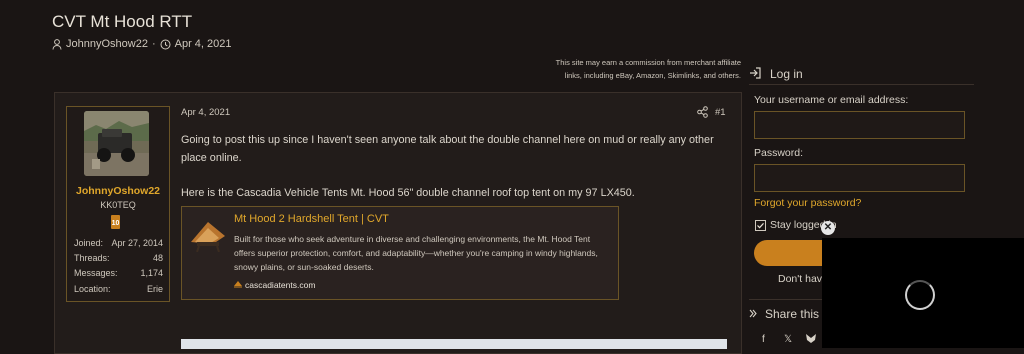  Describe the element at coordinates (755, 74) in the screenshot. I see `login-icon` at that location.